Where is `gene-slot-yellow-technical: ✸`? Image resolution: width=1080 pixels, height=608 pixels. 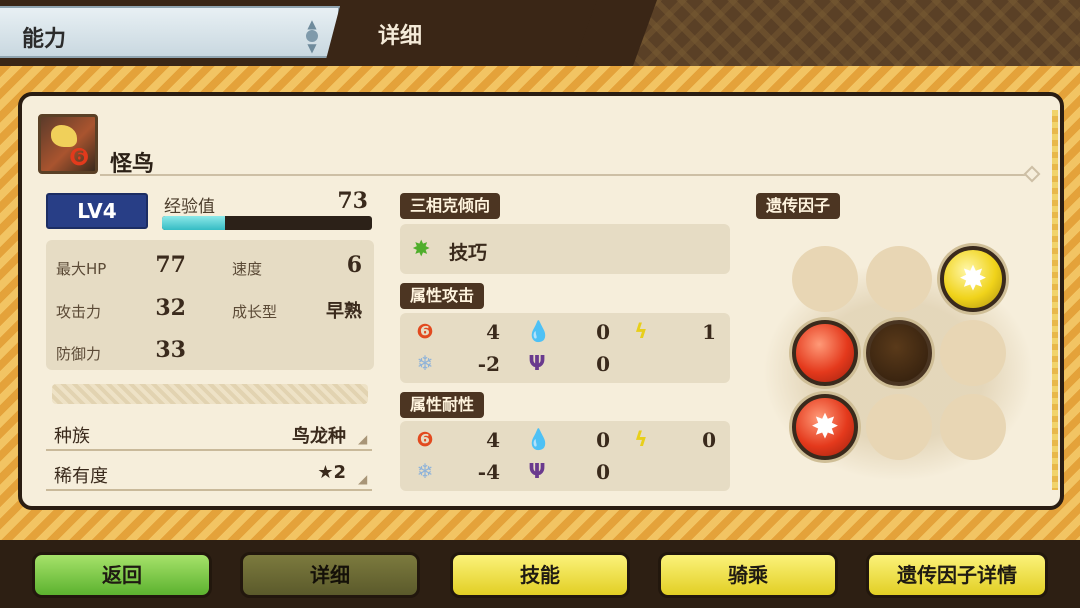
gene-slot-yellow-technical: ✸ is located at coordinates (973, 279).